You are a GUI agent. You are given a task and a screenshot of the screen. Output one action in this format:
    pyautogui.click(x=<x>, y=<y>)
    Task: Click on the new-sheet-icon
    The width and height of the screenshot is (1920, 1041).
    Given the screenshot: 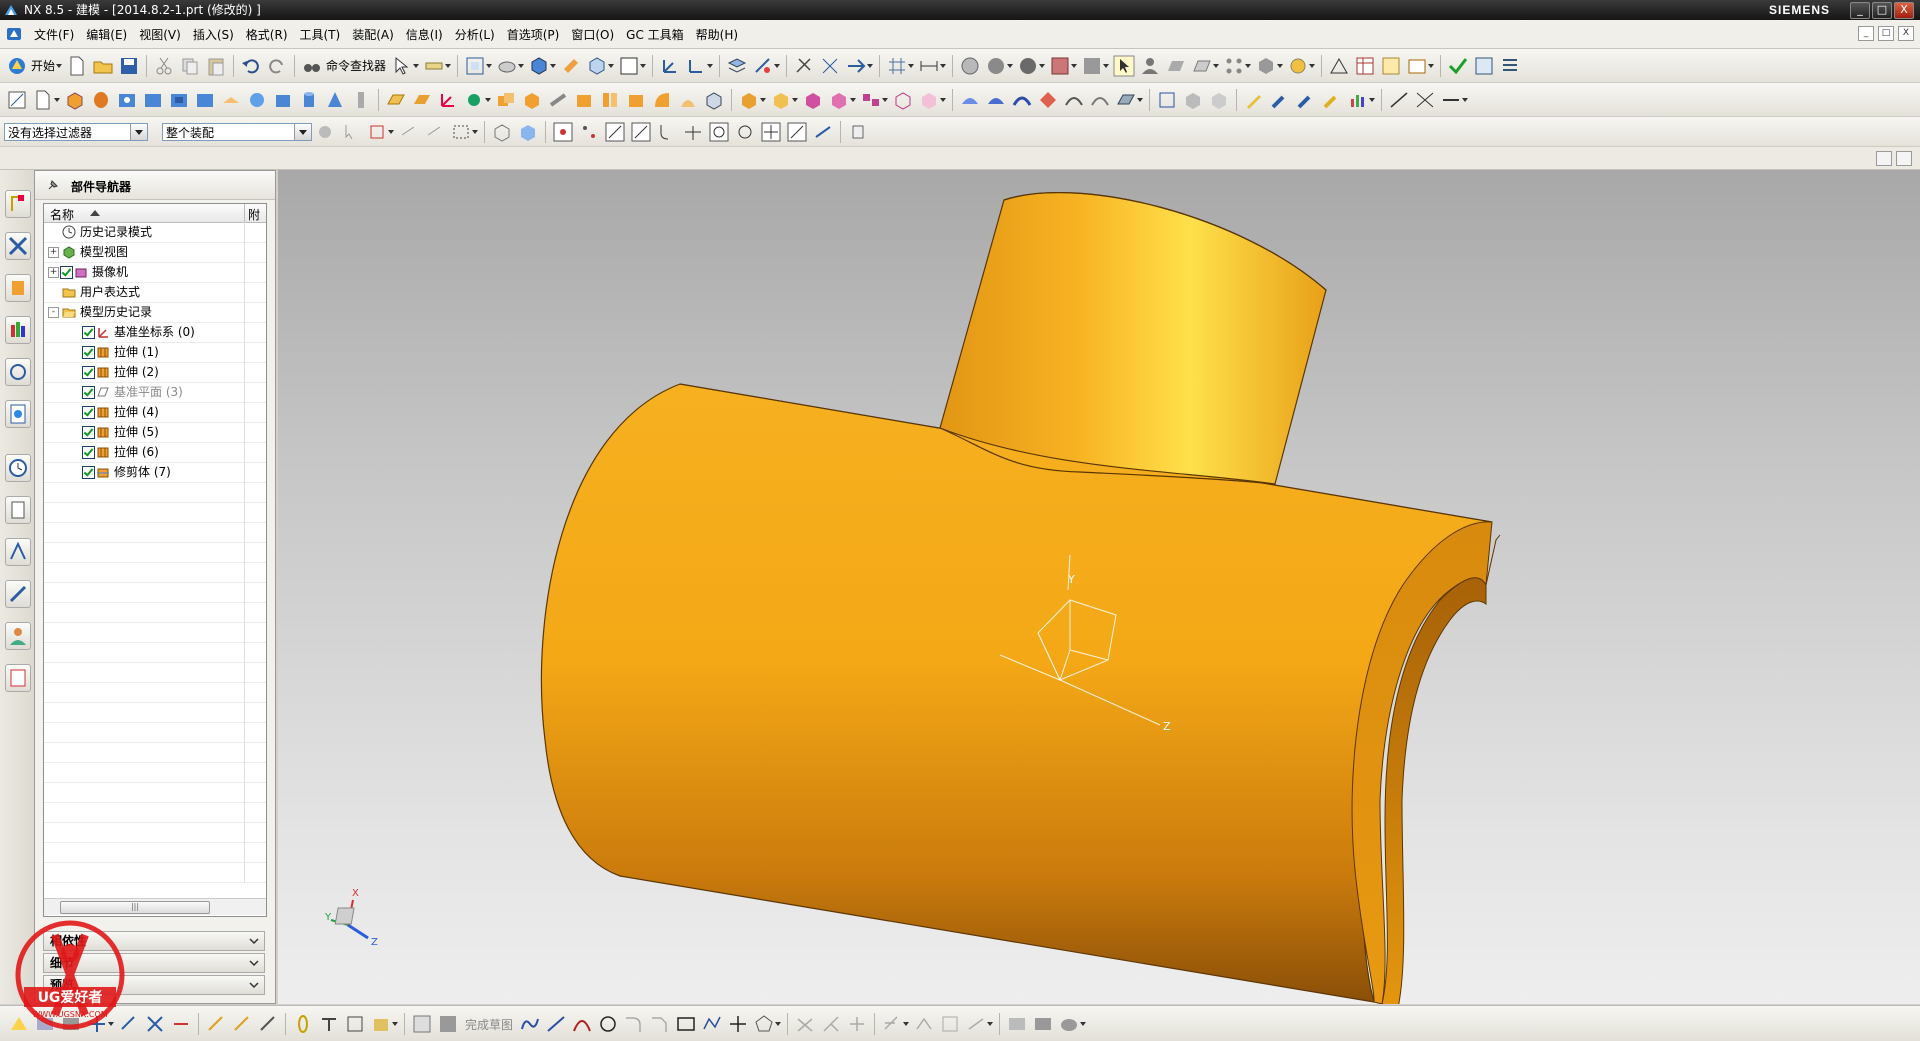 What is the action you would take?
    pyautogui.click(x=43, y=100)
    